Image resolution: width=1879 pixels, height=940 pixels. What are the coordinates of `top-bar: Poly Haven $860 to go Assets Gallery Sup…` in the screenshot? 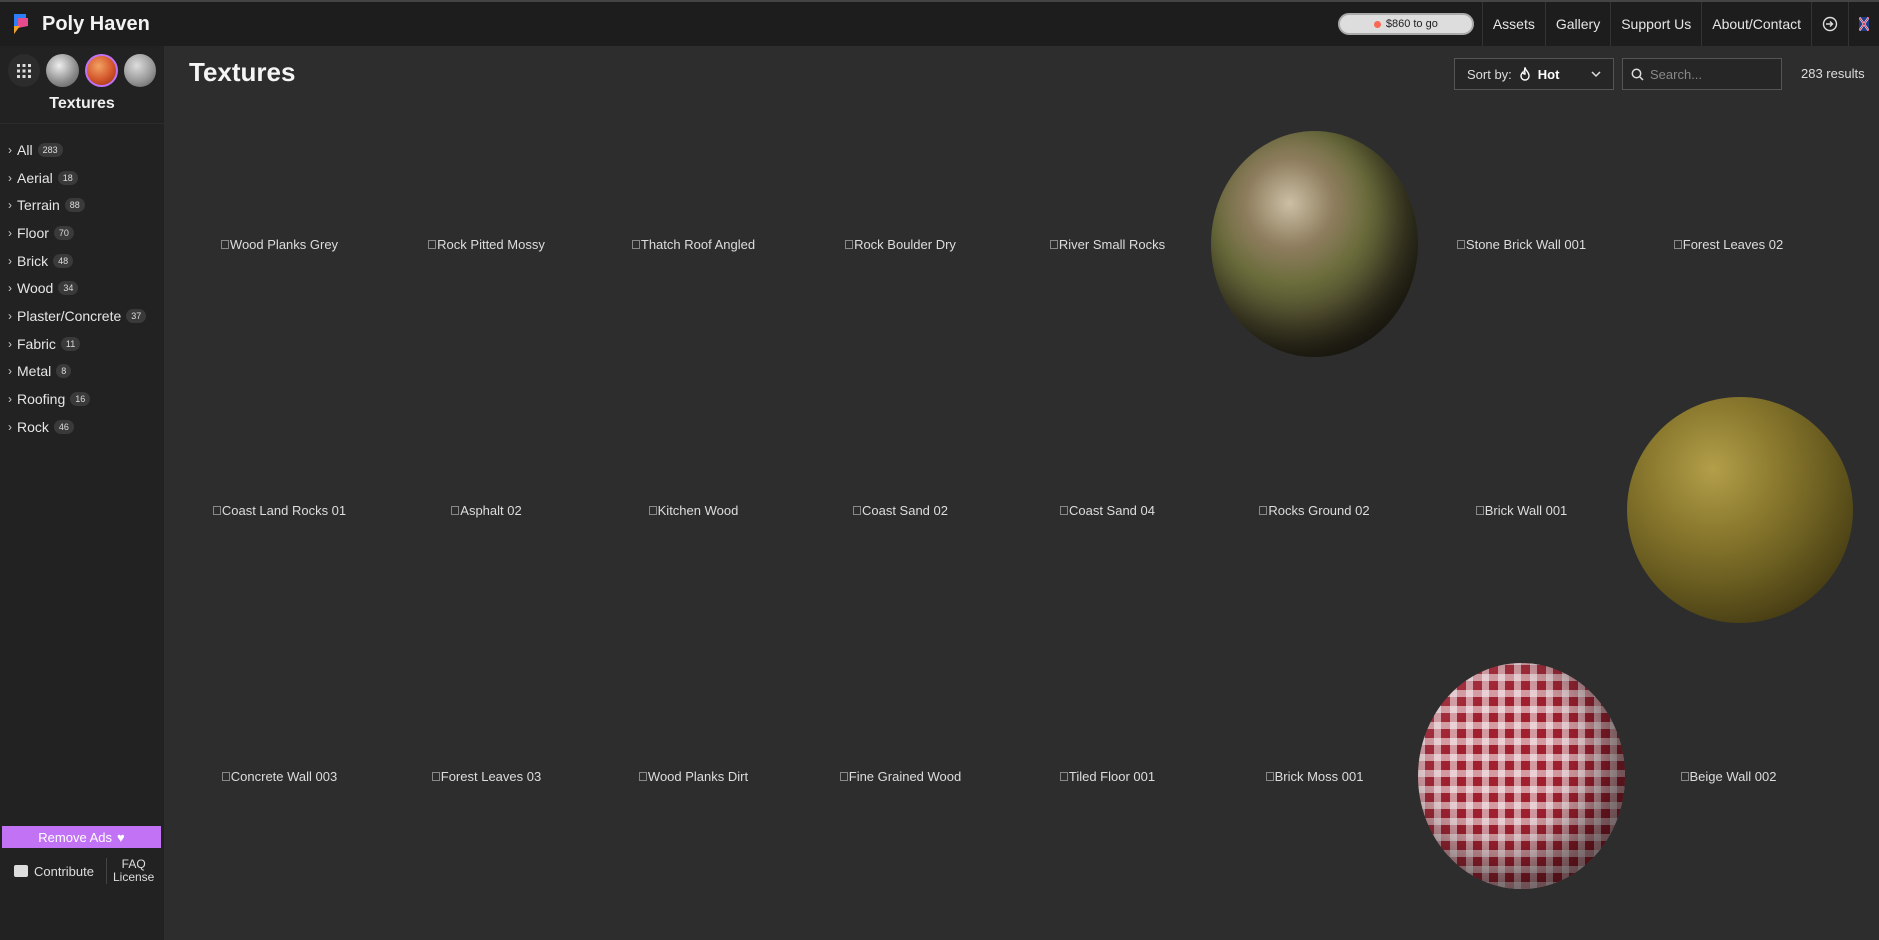 It's located at (939, 23).